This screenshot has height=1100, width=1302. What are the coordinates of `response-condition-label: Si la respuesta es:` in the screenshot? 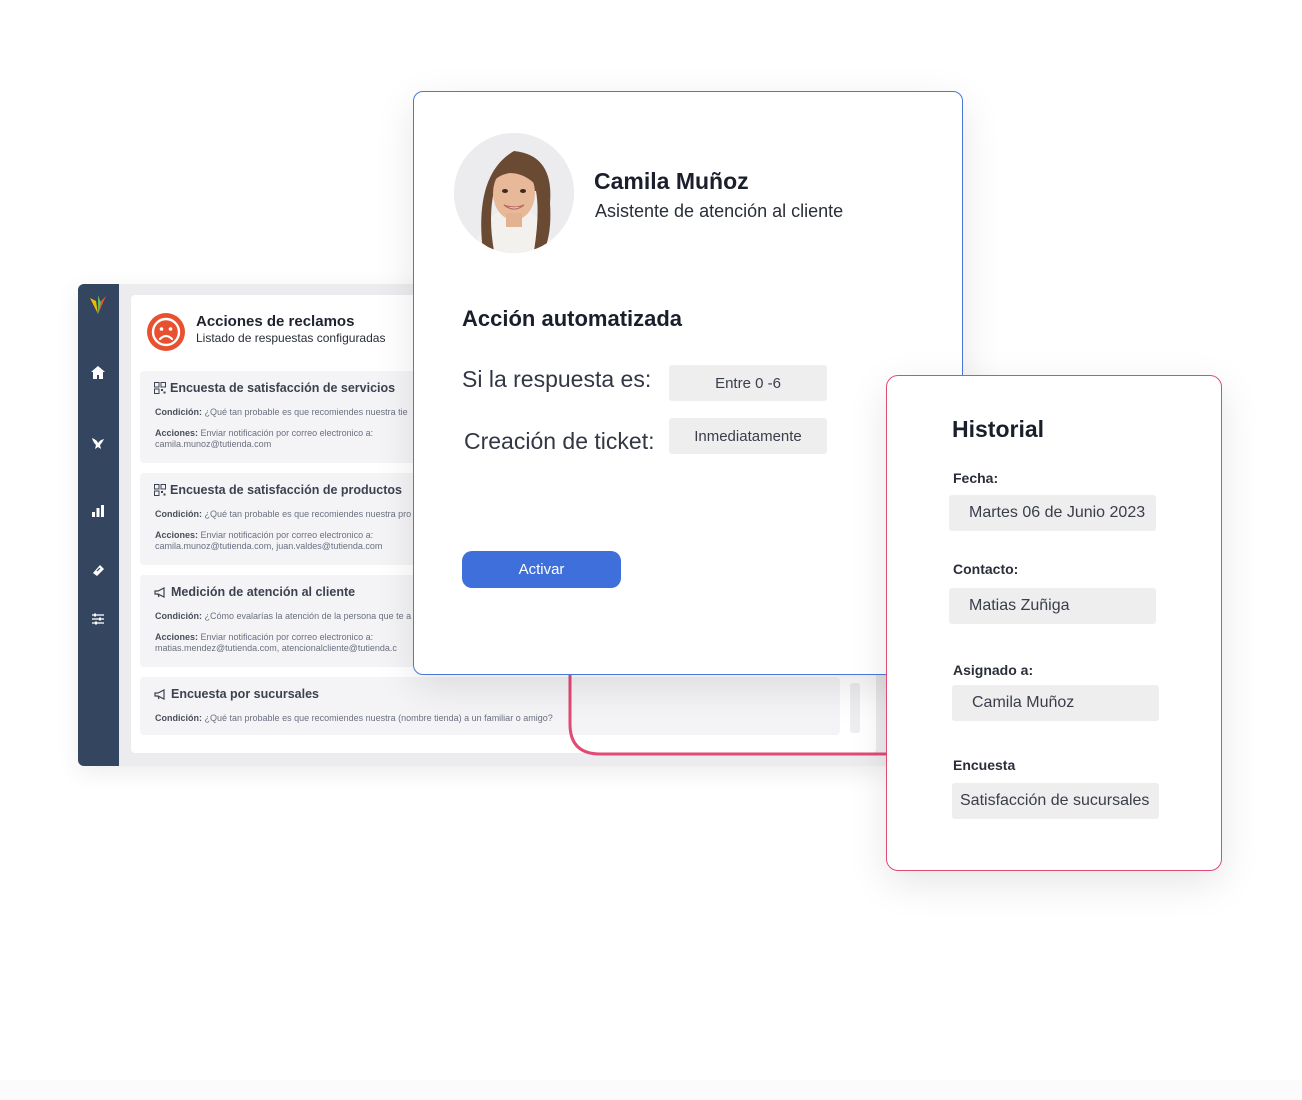 It's located at (557, 379).